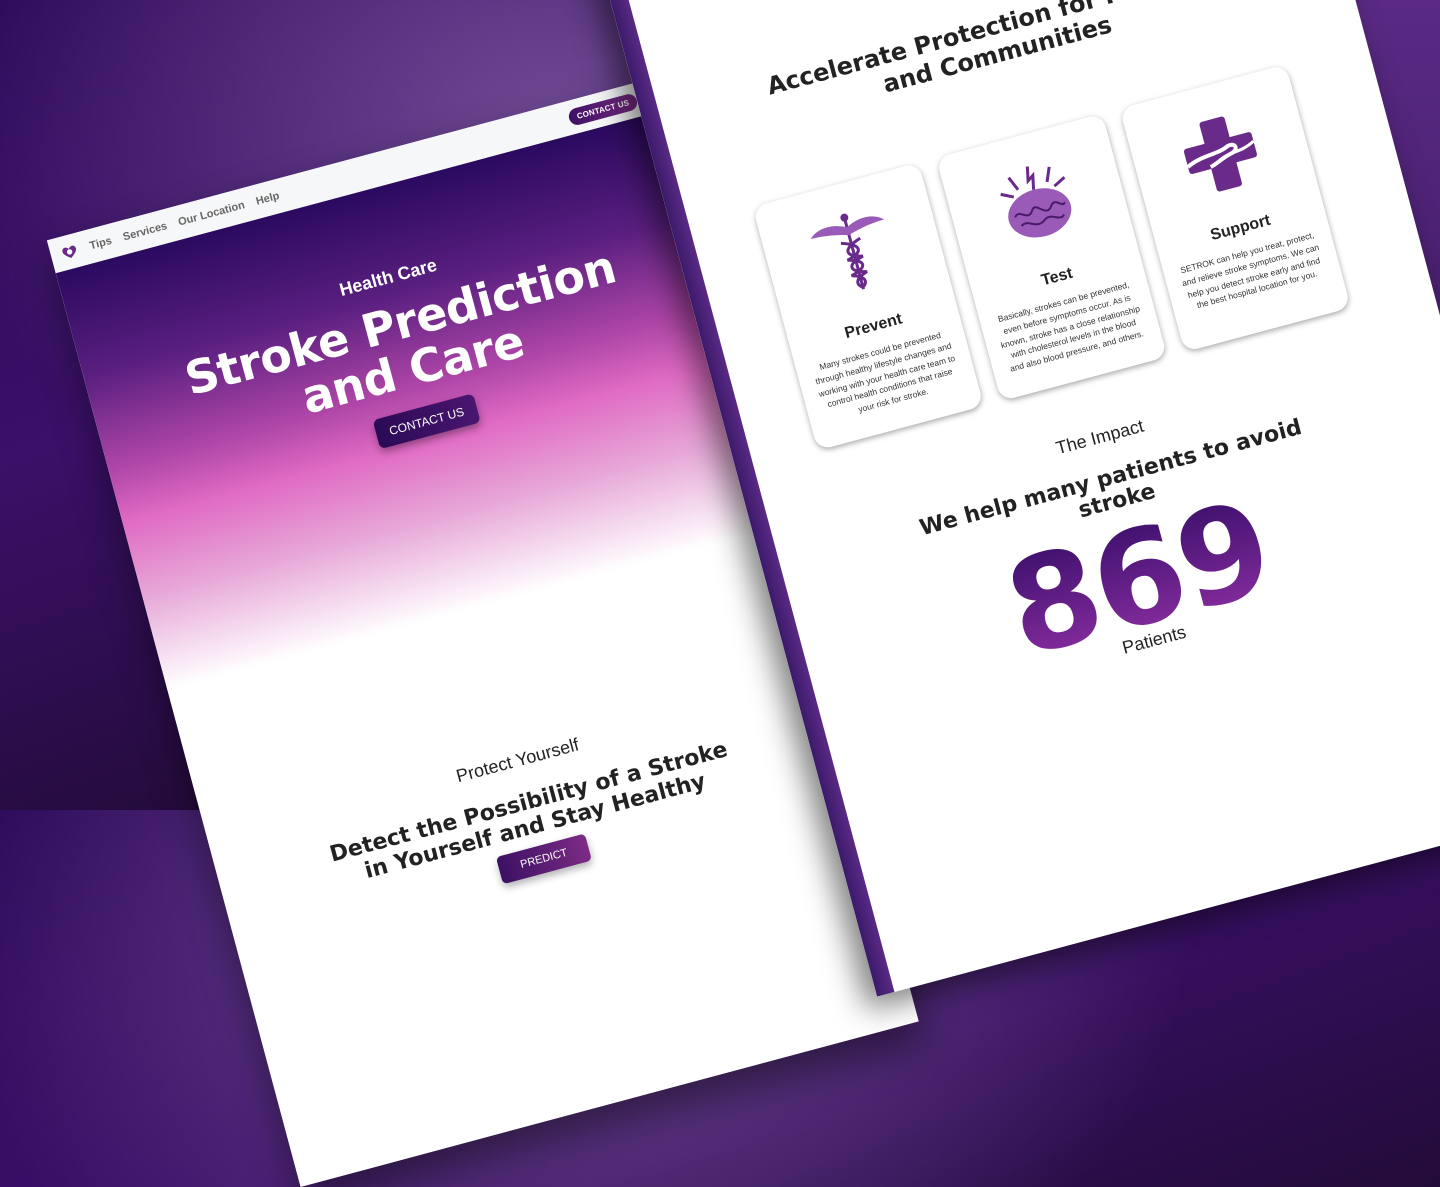 The image size is (1440, 1187). What do you see at coordinates (70, 252) in the screenshot?
I see `heart-hands-icon` at bounding box center [70, 252].